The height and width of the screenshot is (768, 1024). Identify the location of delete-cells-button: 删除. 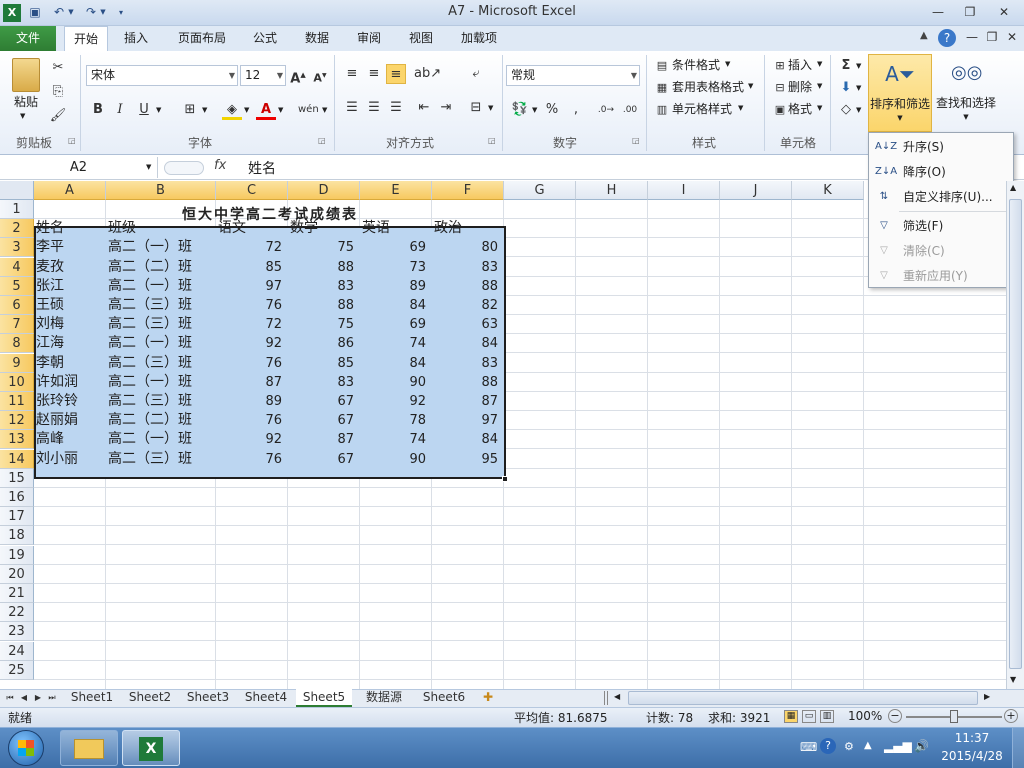
(800, 87).